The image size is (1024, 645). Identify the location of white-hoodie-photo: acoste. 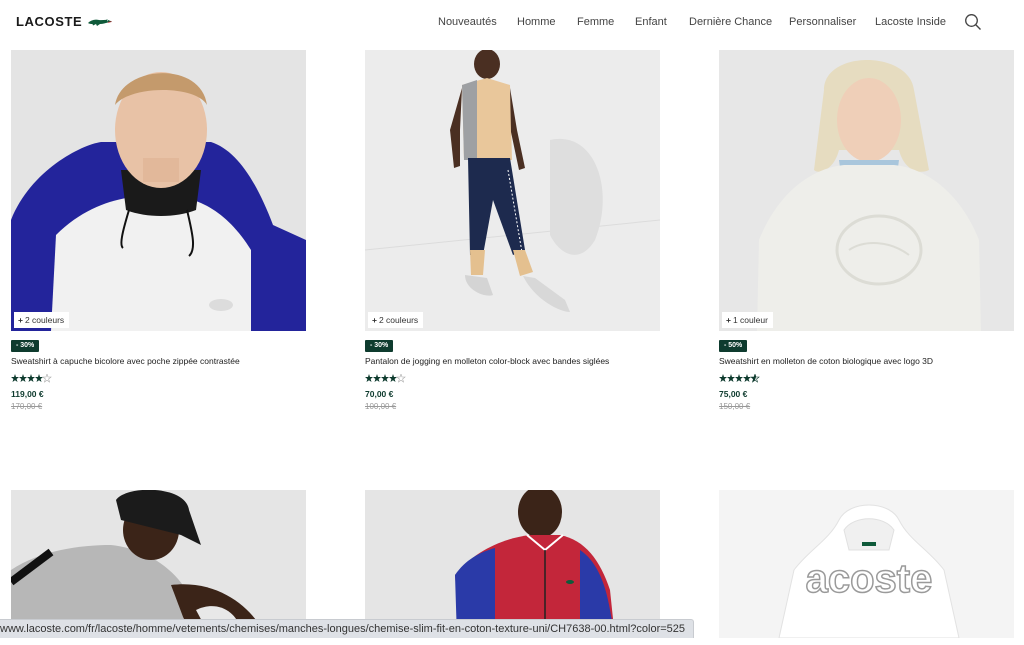
(866, 564).